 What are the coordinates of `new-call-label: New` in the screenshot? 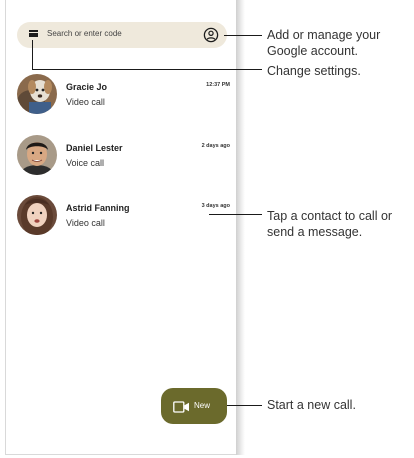 It's located at (202, 405).